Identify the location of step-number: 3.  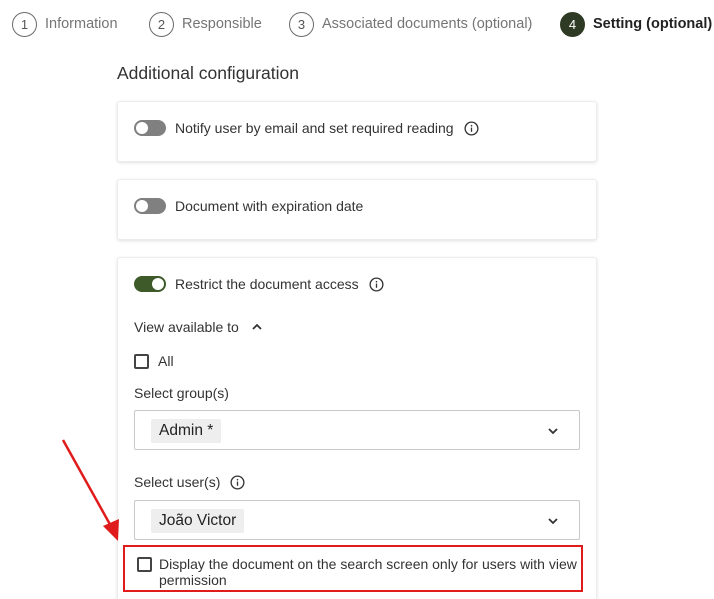
(301, 24).